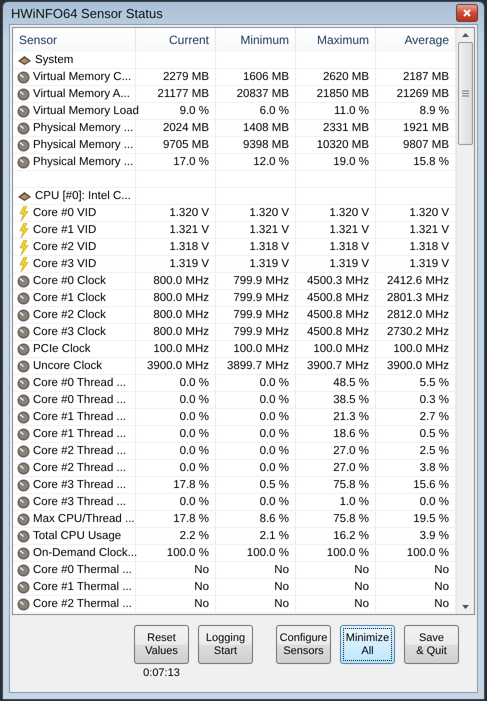 The width and height of the screenshot is (487, 701). Describe the element at coordinates (336, 77) in the screenshot. I see `table-cell: 2620 MB` at that location.